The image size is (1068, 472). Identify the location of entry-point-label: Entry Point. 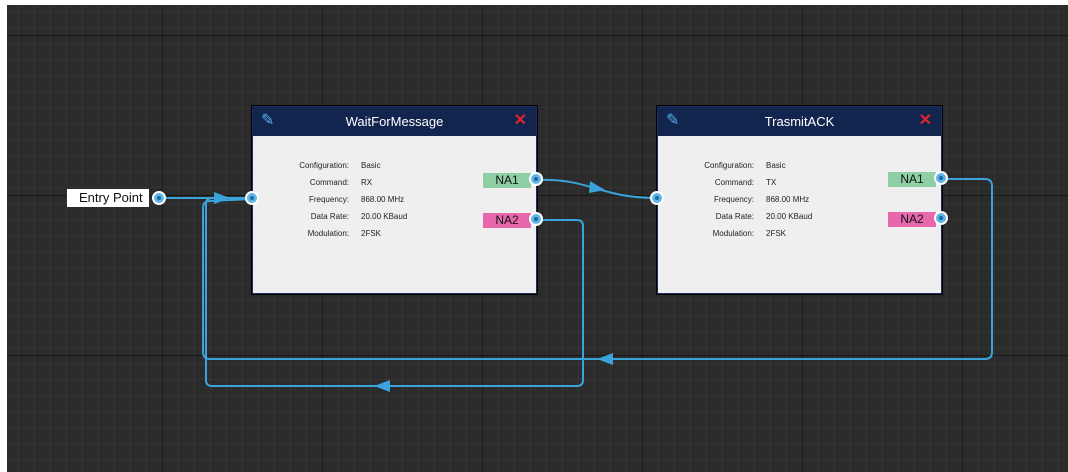
(108, 198).